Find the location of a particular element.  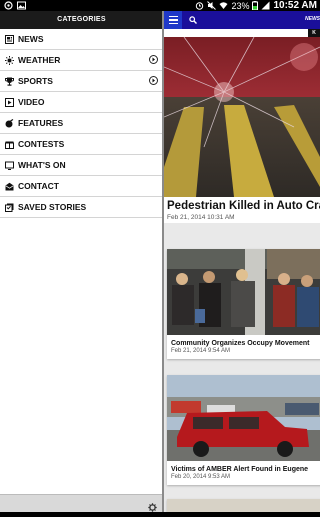

story-date: Feb 20, 2014 9:53 AM is located at coordinates (201, 477).